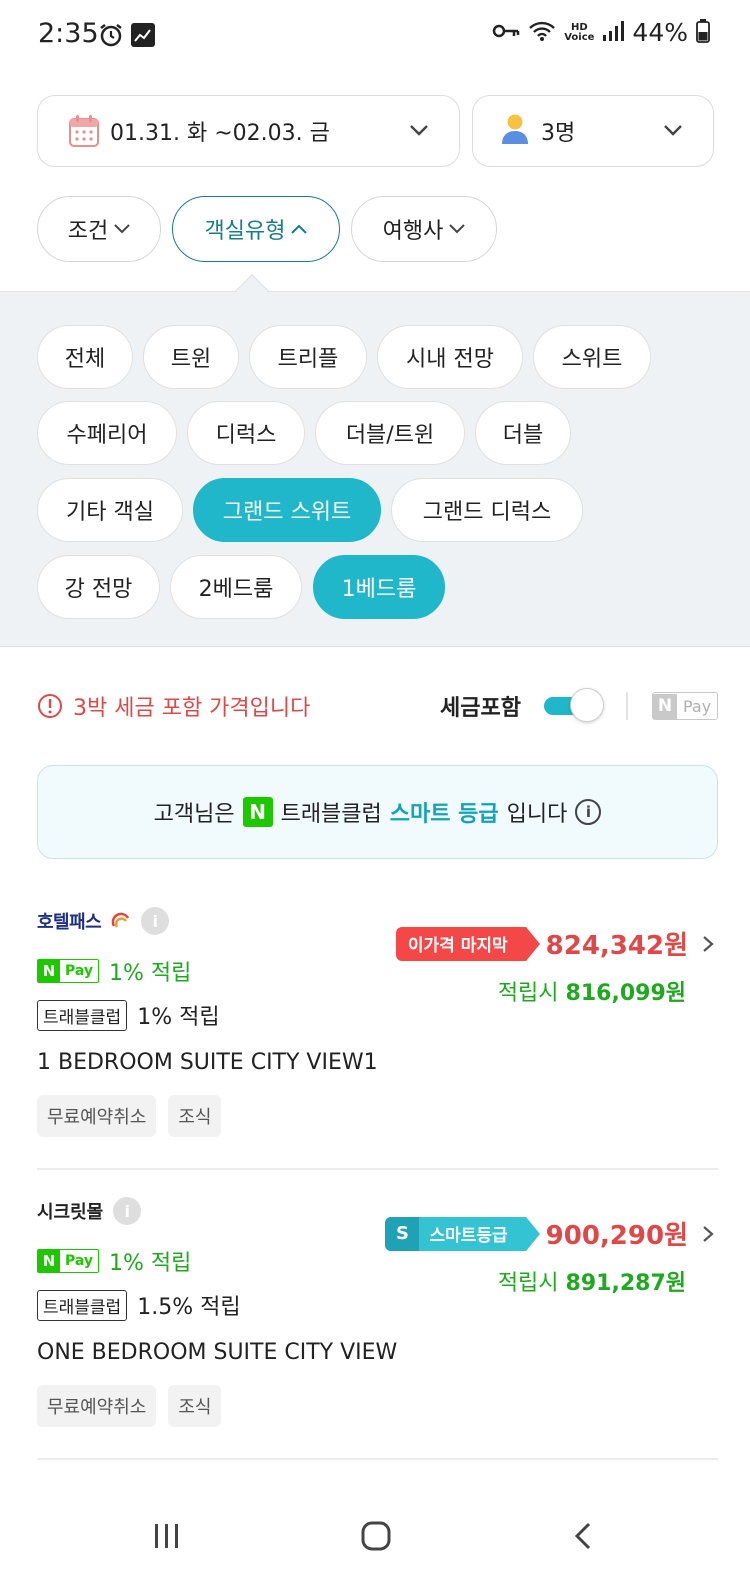  I want to click on tax-notice: 3박 세금 포함 가격입니다, so click(173, 706).